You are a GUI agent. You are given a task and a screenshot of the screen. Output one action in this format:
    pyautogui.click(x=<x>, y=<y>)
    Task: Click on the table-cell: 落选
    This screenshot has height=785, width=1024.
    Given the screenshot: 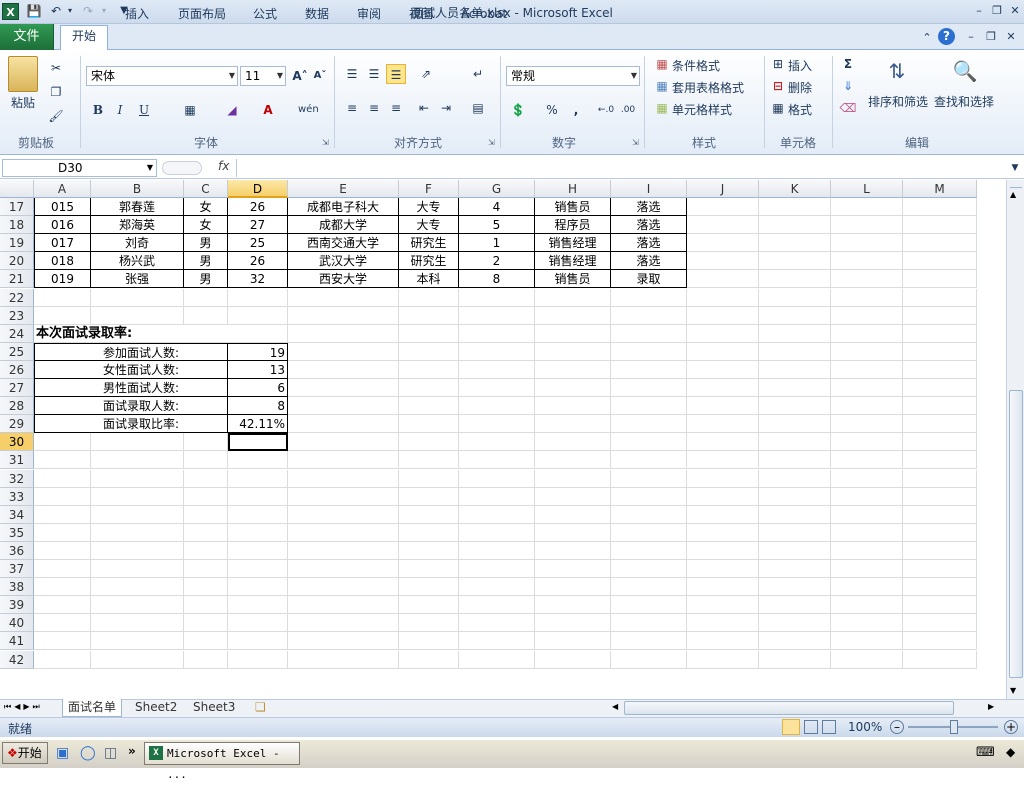 What is the action you would take?
    pyautogui.click(x=649, y=207)
    